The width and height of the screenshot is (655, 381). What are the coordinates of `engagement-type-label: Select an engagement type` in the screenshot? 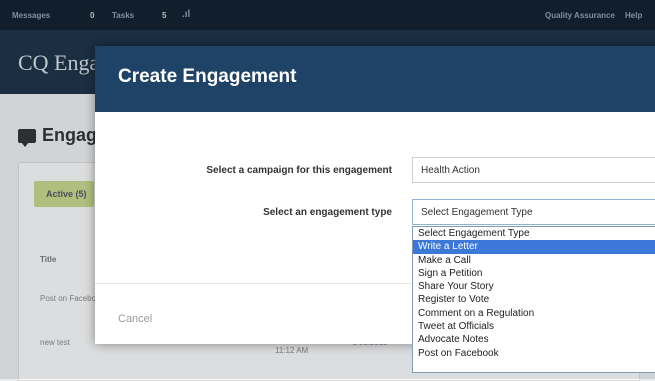 It's located at (327, 212).